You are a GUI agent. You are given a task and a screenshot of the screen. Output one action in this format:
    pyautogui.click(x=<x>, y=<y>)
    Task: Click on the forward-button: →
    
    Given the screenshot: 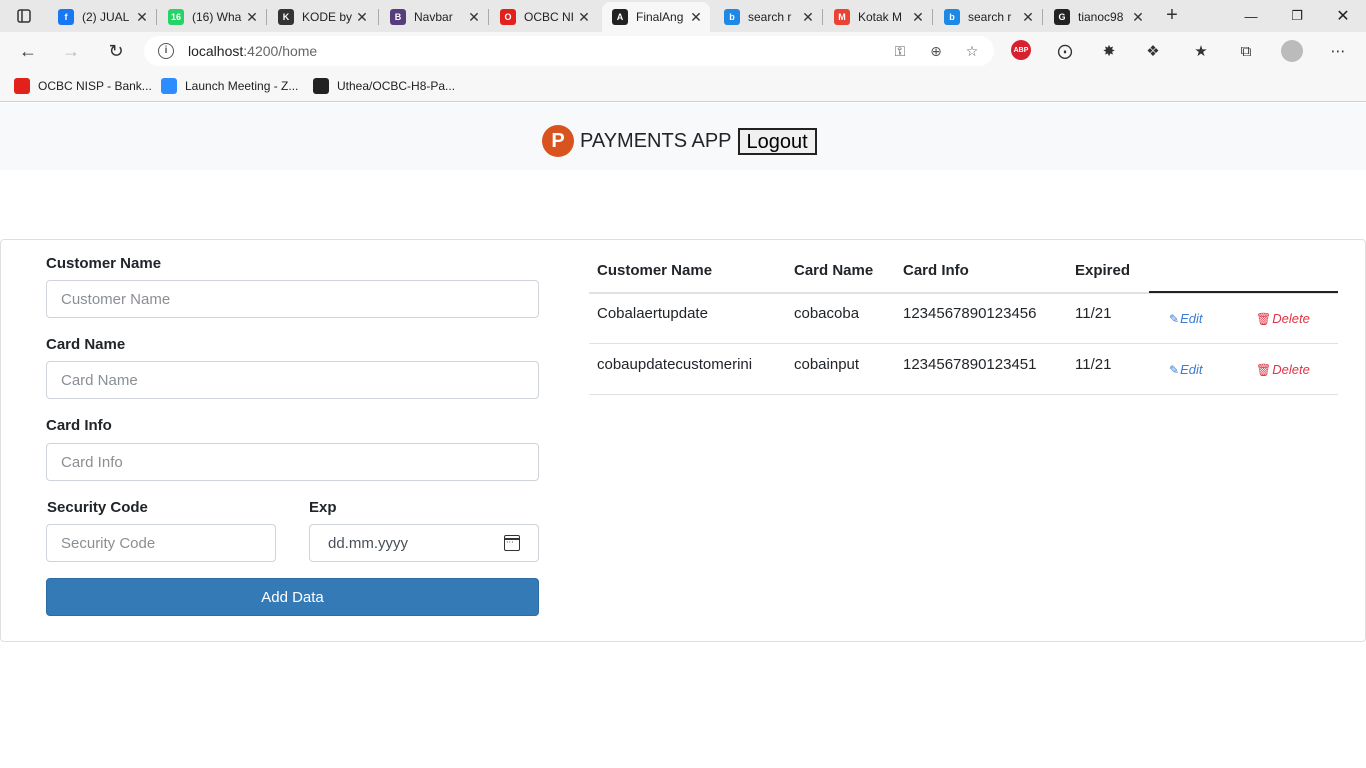 What is the action you would take?
    pyautogui.click(x=71, y=51)
    